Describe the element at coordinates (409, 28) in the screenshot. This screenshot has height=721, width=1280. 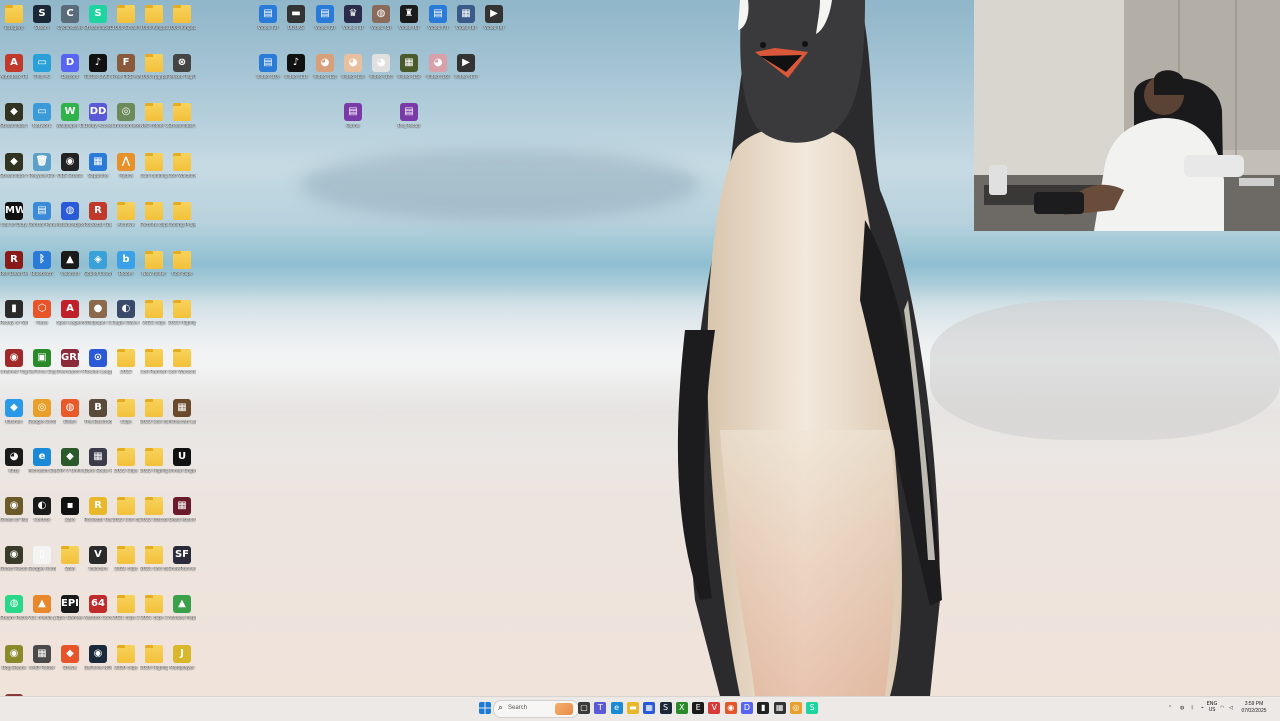
I see `desktop-icon-video-6: ♜ Video (6)` at that location.